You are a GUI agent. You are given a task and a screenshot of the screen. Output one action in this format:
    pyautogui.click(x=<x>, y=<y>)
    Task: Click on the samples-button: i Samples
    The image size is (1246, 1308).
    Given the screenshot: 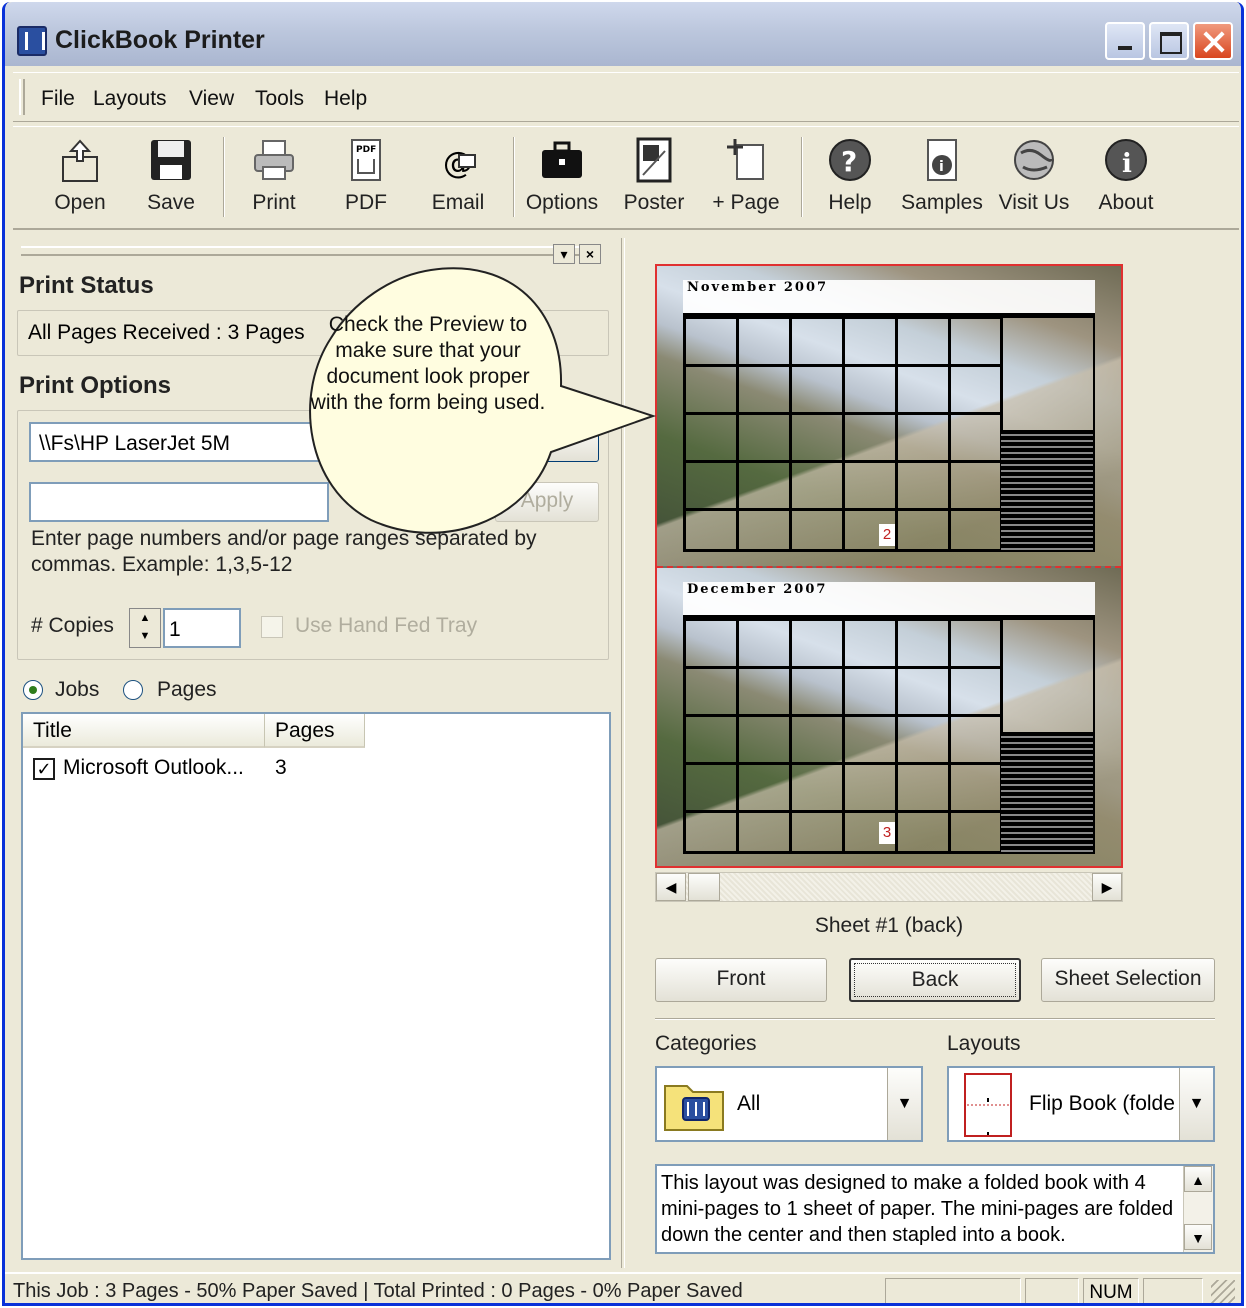 What is the action you would take?
    pyautogui.click(x=942, y=179)
    